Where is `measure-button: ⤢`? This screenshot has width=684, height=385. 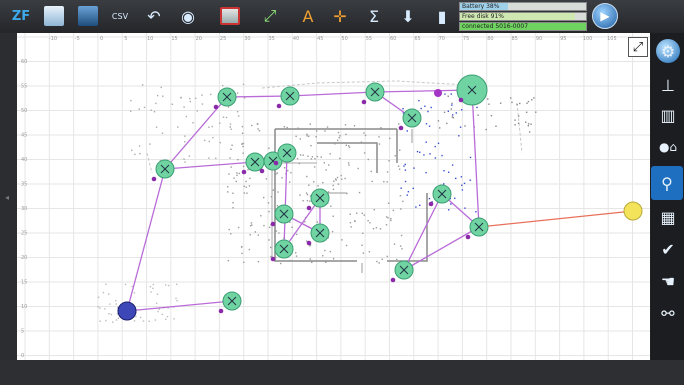
measure-button: ⤢ is located at coordinates (270, 16).